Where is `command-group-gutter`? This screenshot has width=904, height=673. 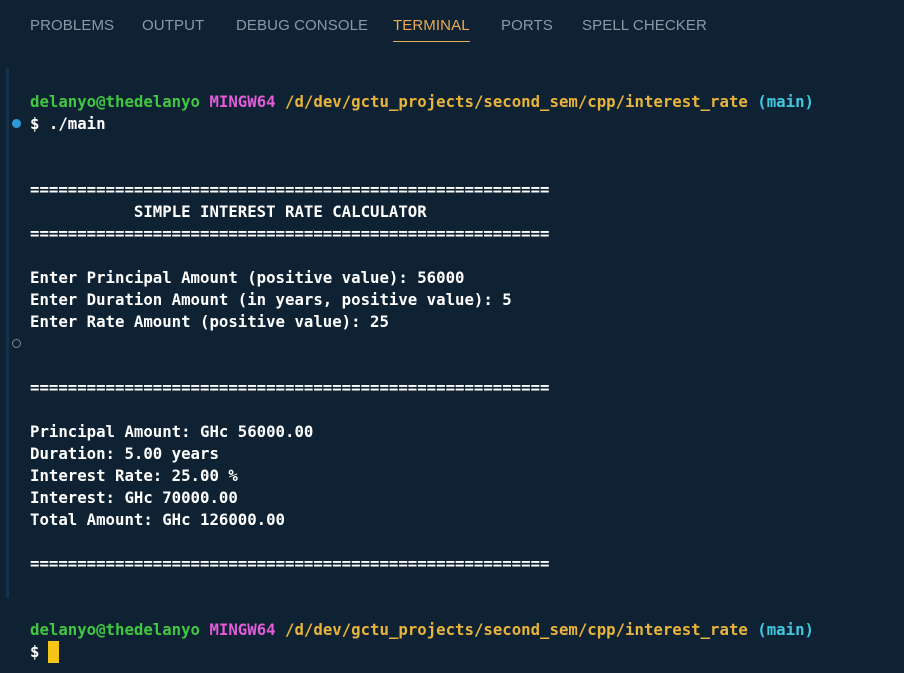
command-group-gutter is located at coordinates (7, 333).